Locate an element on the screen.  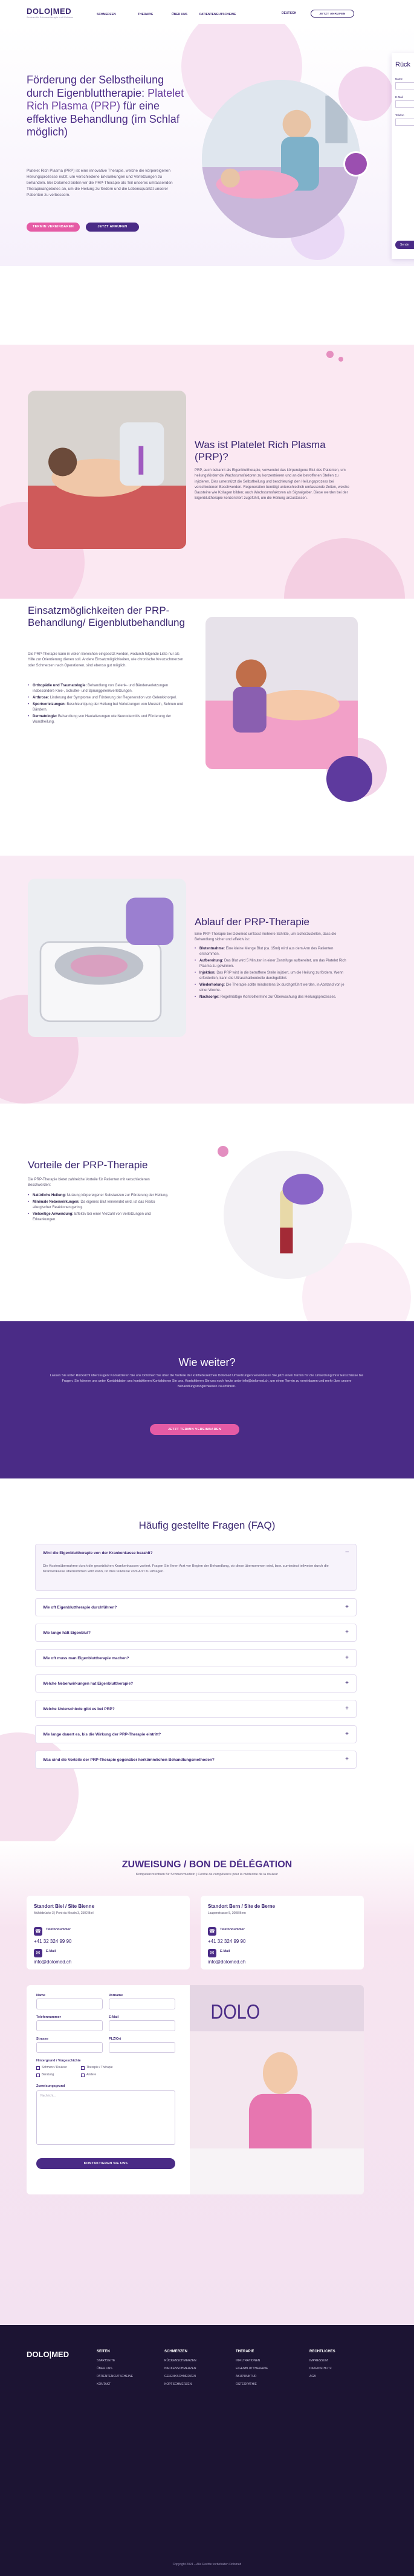
referral-title: ZUWEISUNG / BON DE DÉLÉGATION is located at coordinates (207, 1865).